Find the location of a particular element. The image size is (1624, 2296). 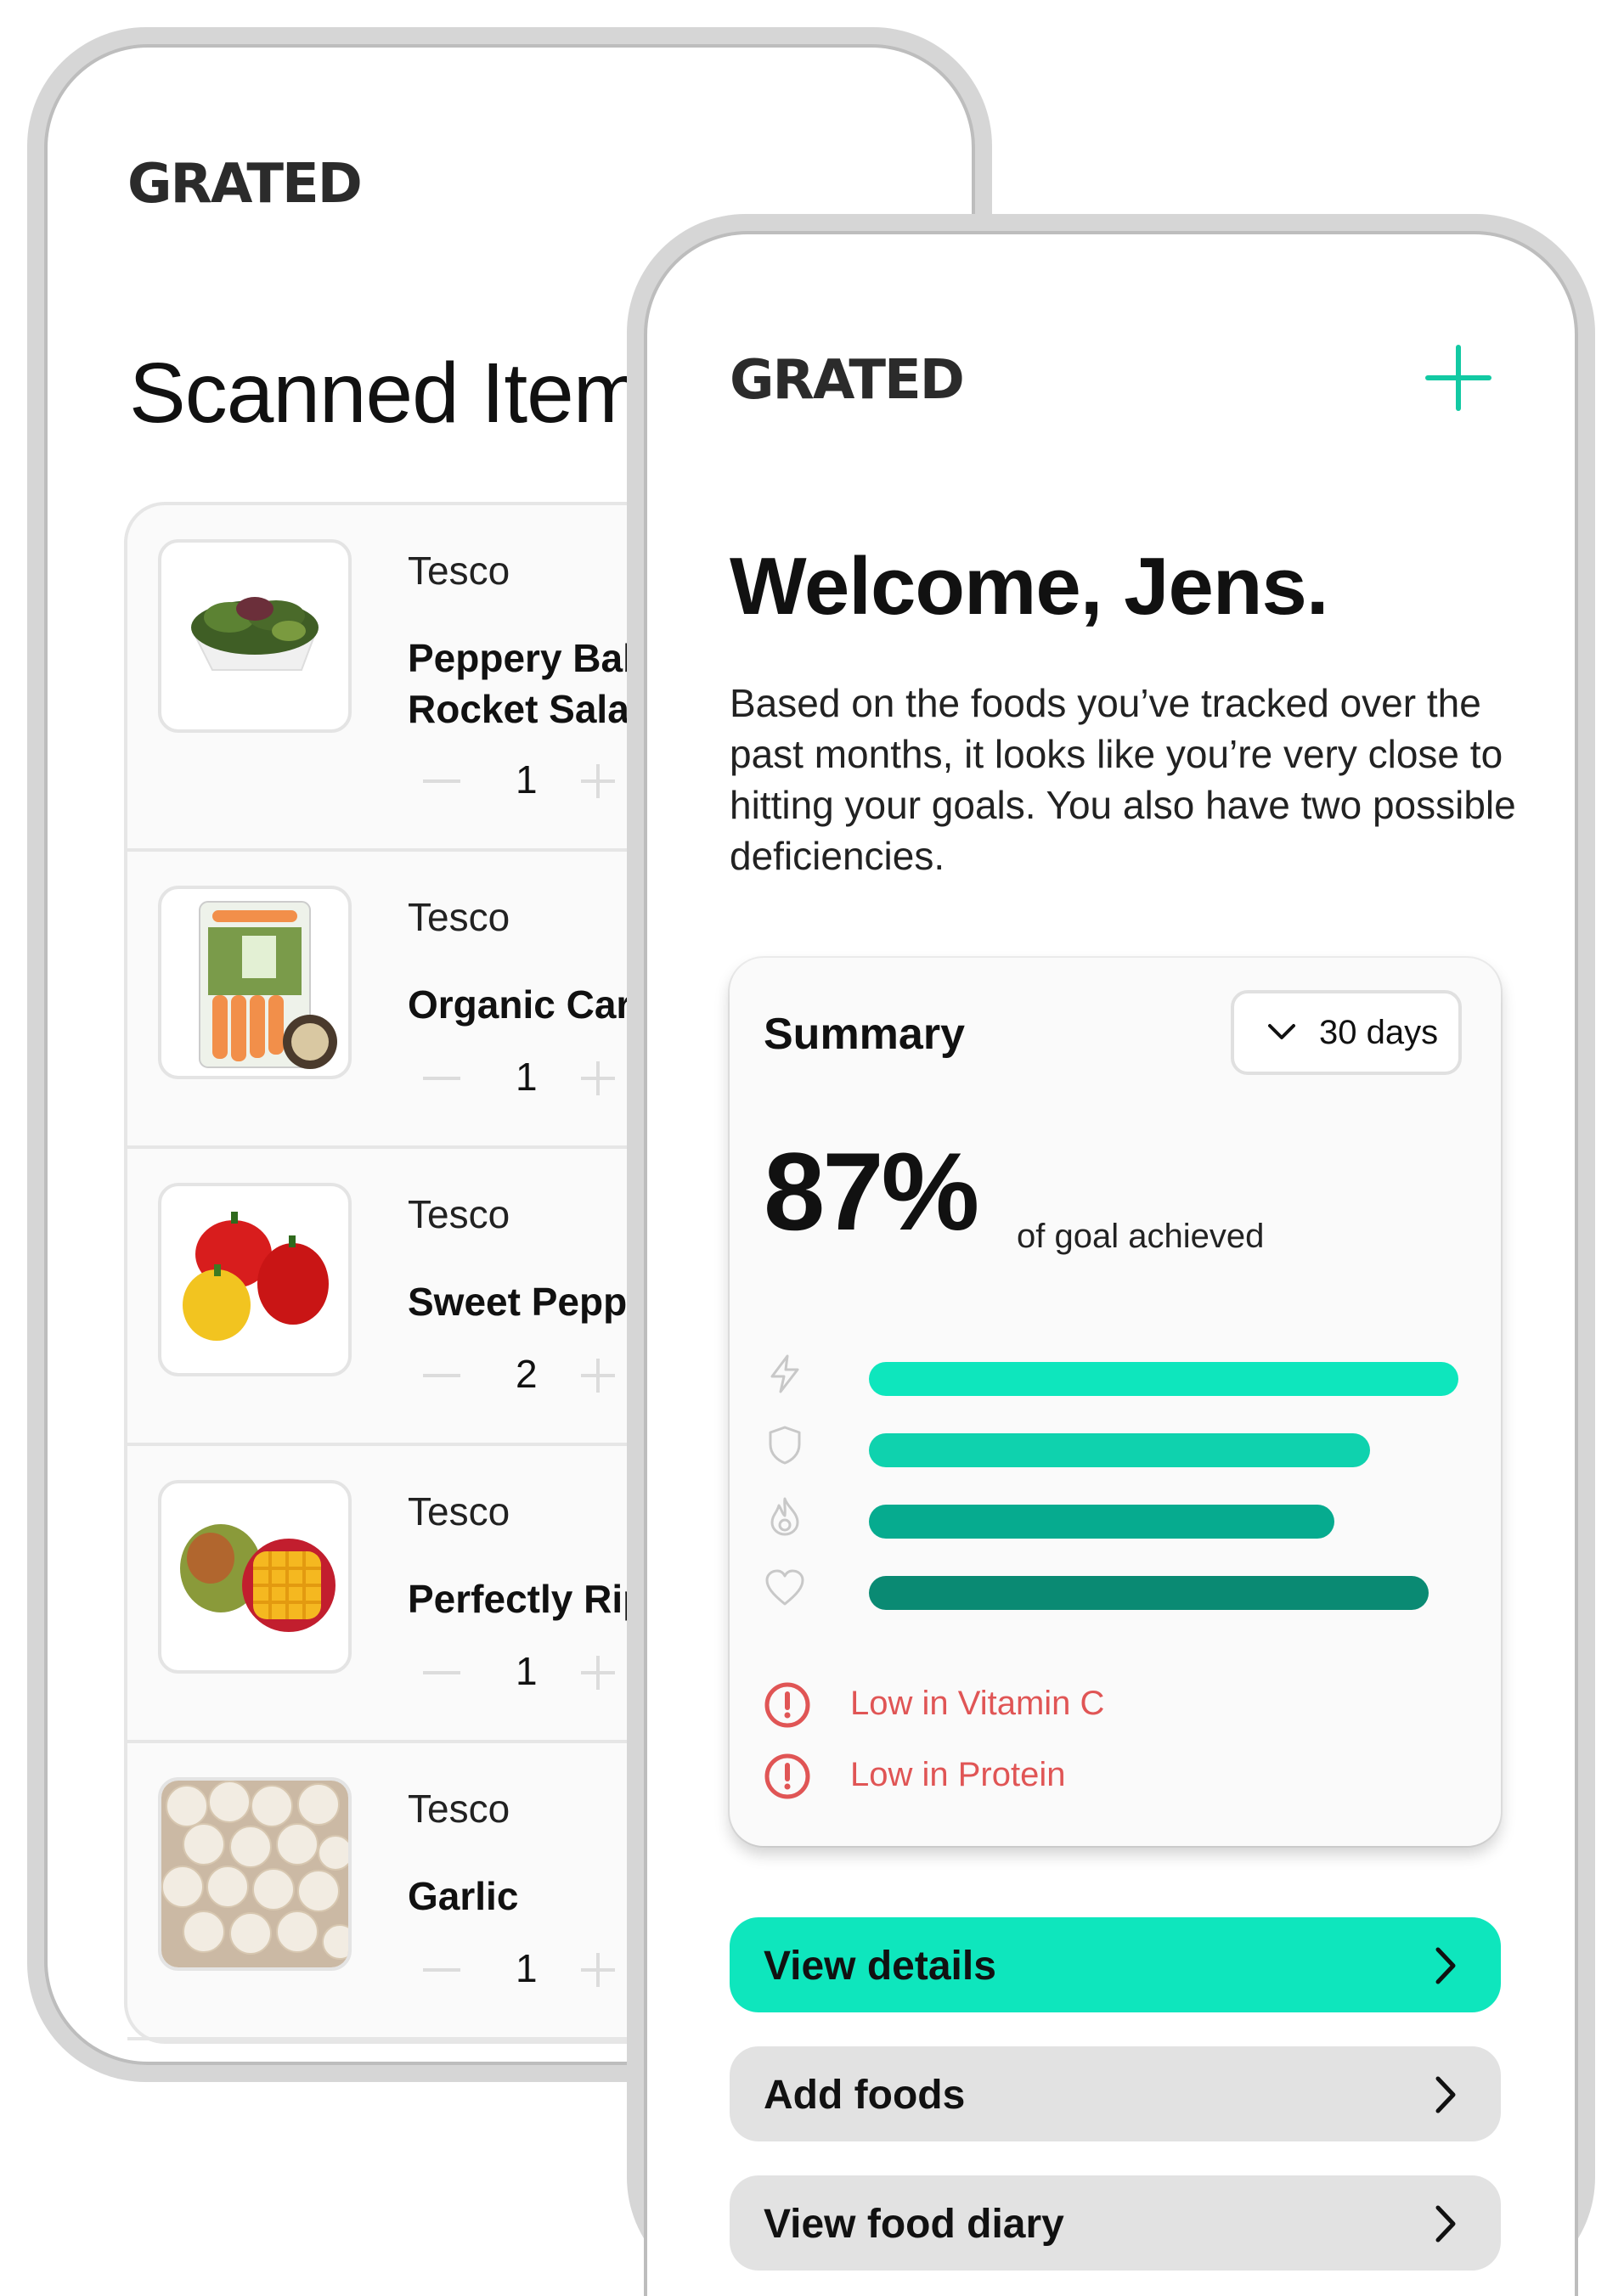

range-dropdown: 30 days is located at coordinates (1346, 1032).